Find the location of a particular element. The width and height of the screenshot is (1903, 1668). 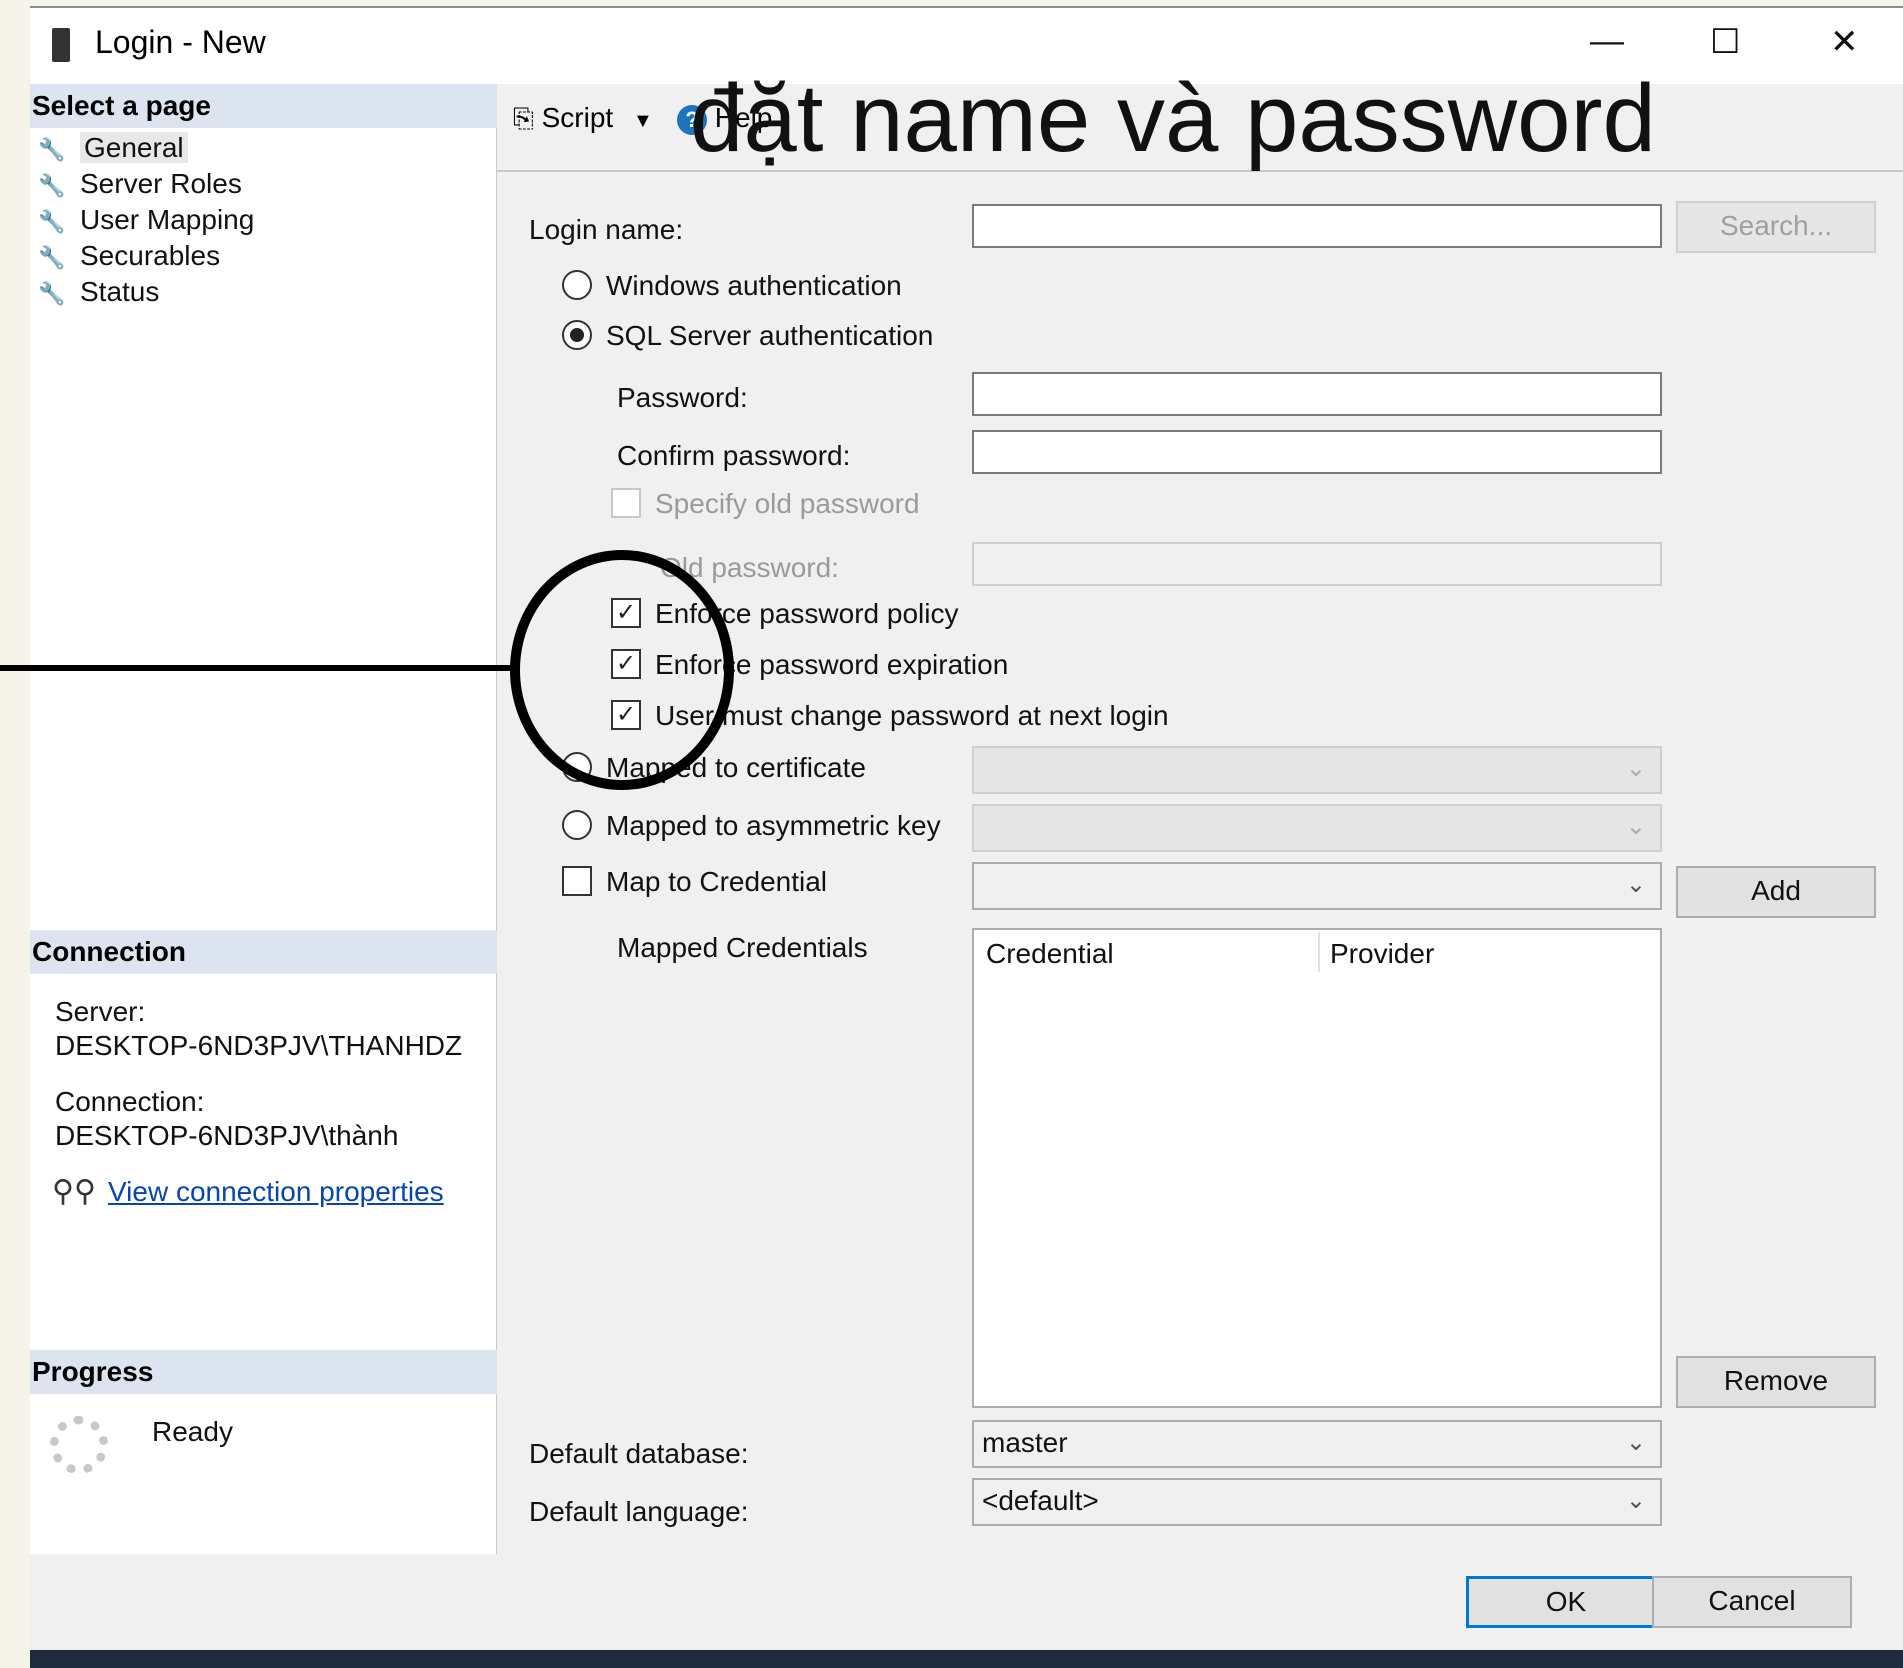

default-language-dropdown: <default> ⌄ is located at coordinates (1317, 1502).